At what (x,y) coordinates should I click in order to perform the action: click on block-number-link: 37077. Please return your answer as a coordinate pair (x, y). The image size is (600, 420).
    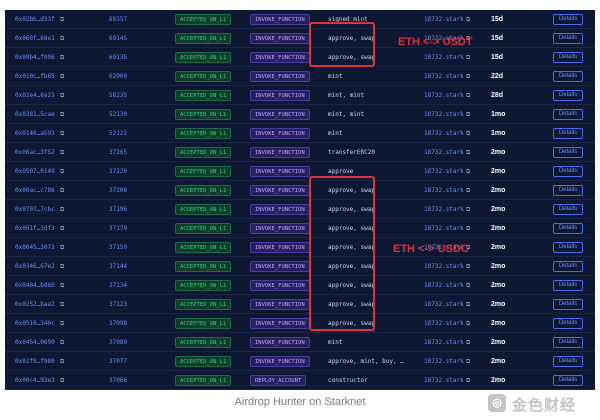
    Looking at the image, I should click on (124, 361).